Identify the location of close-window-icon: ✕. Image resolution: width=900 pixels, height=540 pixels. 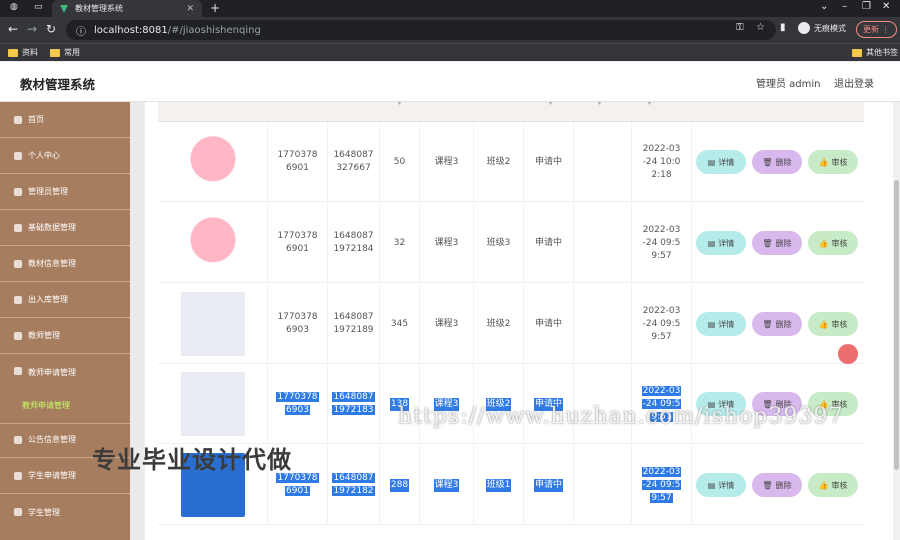
(886, 6).